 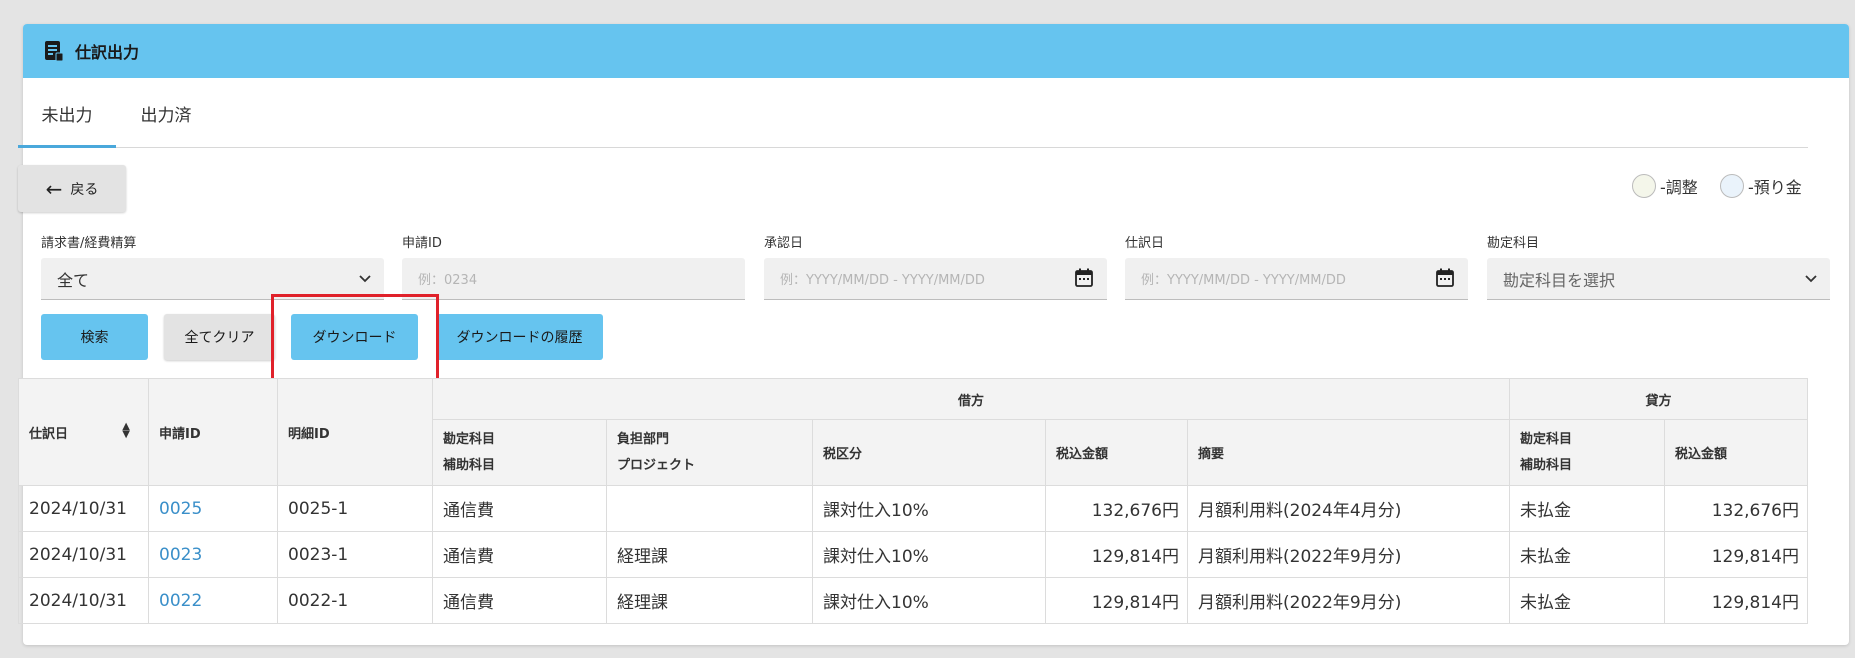 I want to click on account-select-placeholder: 勘定科目を選択, so click(x=1559, y=280).